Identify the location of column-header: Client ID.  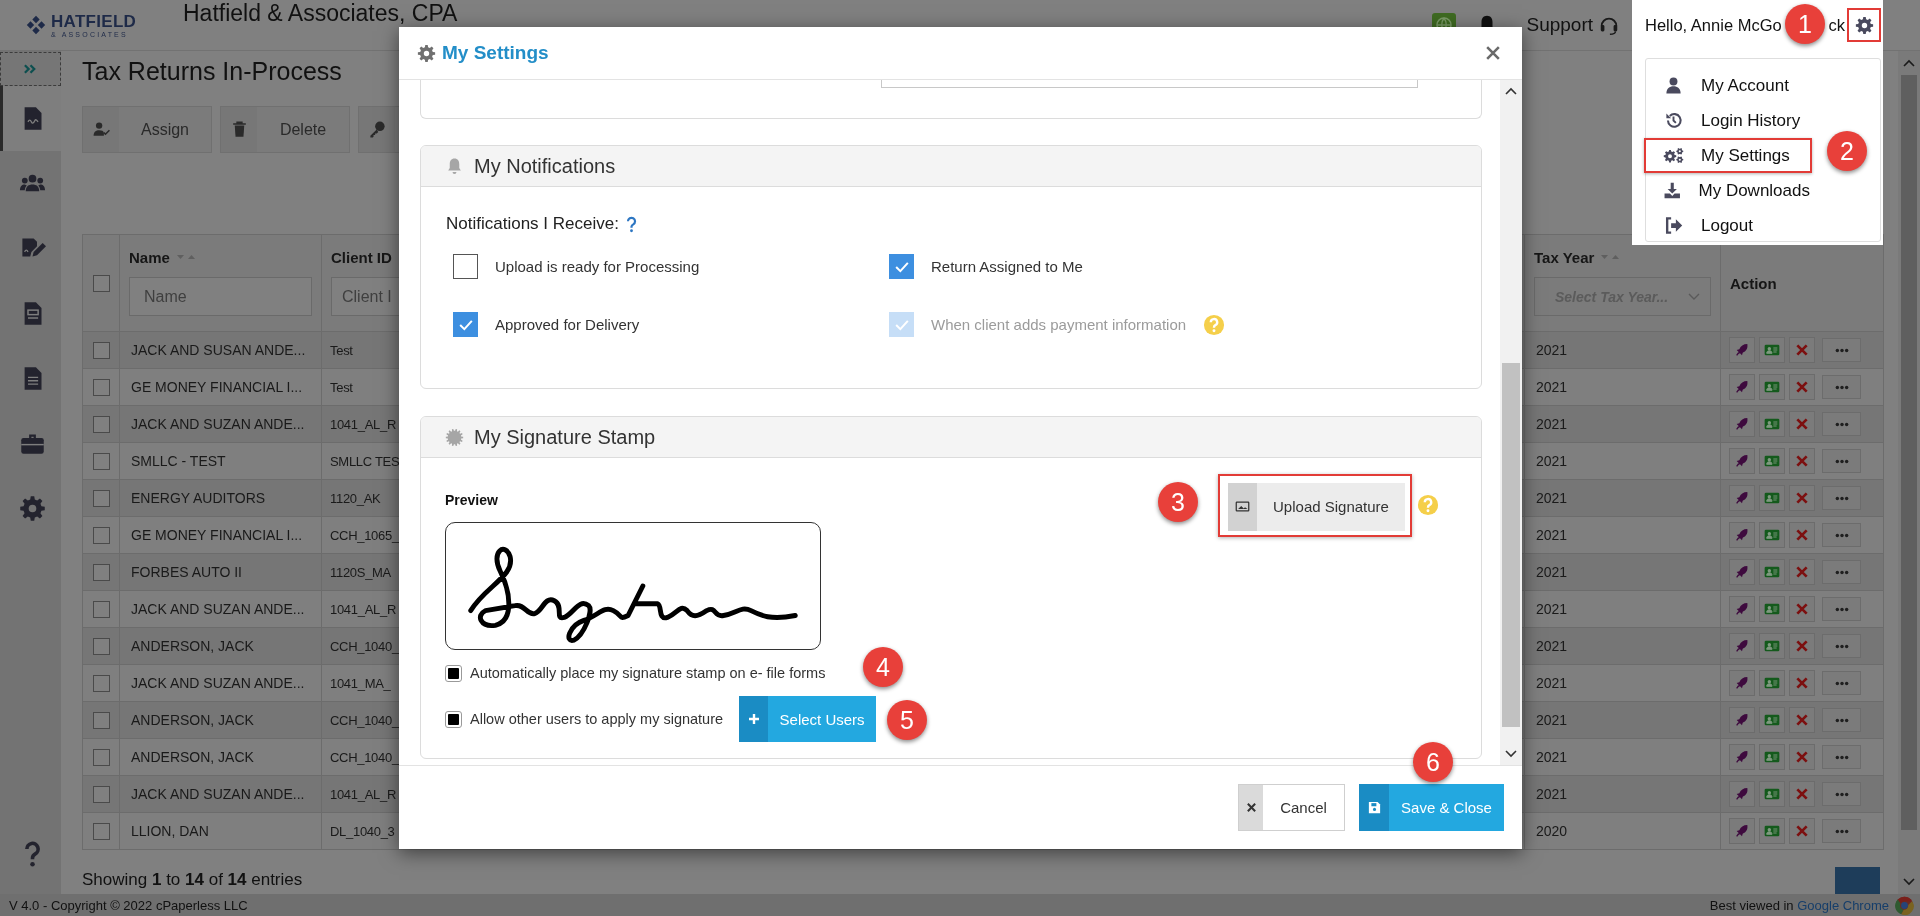
(361, 257).